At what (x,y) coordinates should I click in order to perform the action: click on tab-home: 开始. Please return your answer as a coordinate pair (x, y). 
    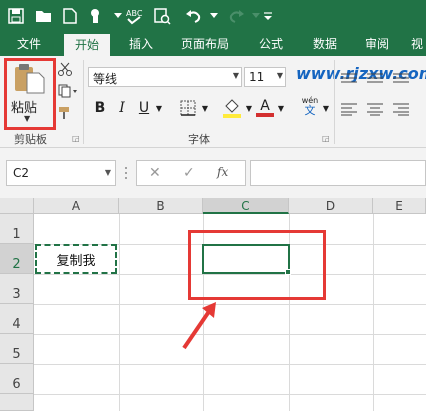
    Looking at the image, I should click on (87, 45).